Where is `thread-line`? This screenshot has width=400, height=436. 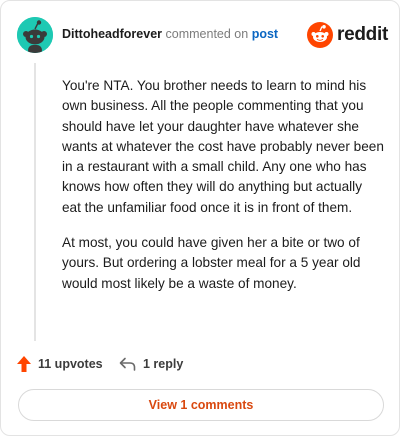 thread-line is located at coordinates (35, 202).